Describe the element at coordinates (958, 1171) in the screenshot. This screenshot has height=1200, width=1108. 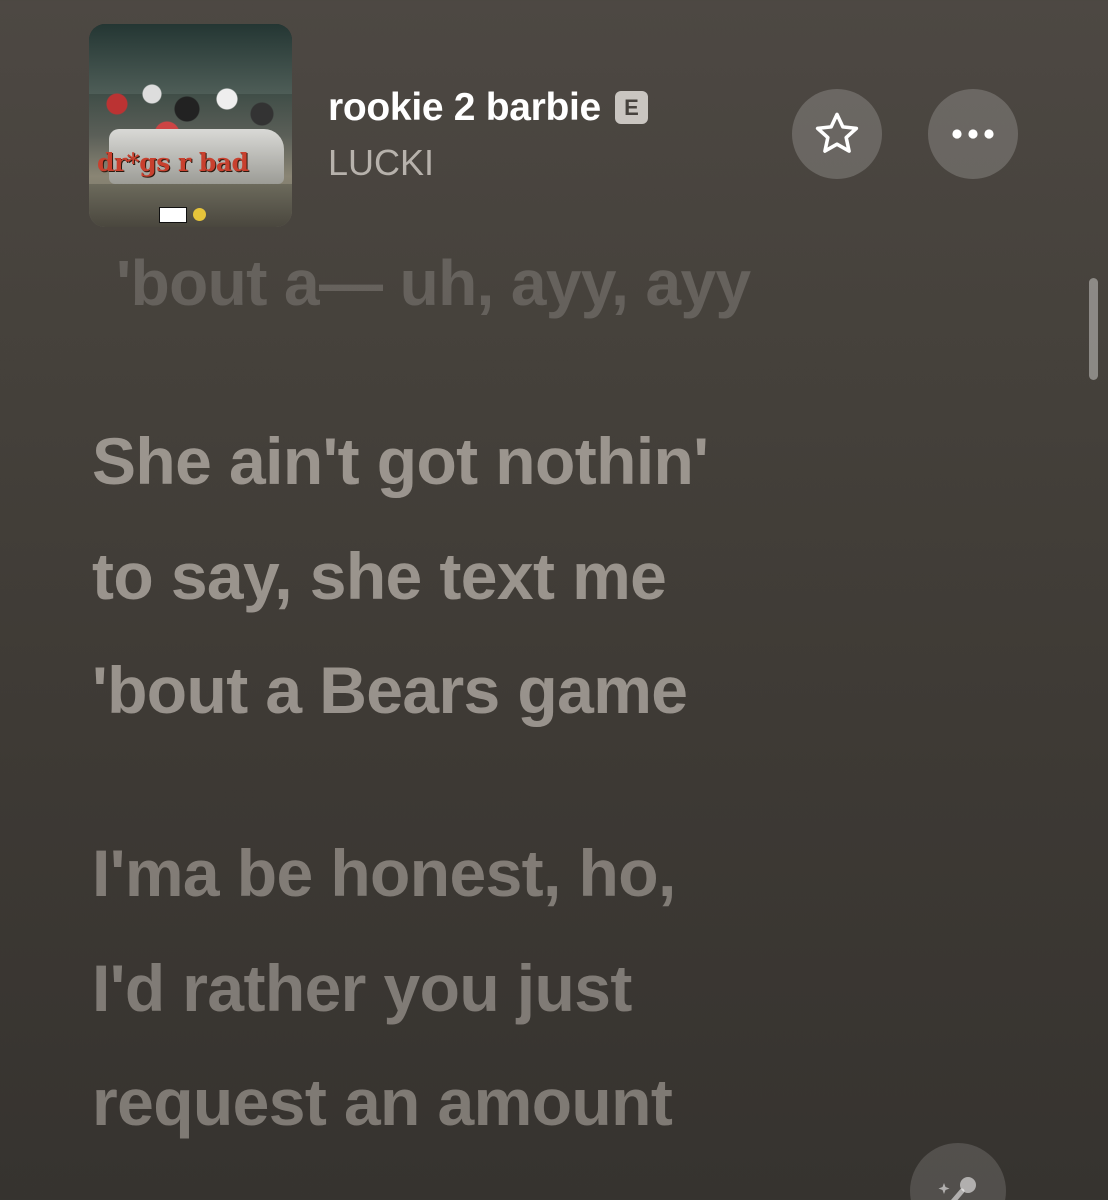
I see `lyrics-mic-button` at that location.